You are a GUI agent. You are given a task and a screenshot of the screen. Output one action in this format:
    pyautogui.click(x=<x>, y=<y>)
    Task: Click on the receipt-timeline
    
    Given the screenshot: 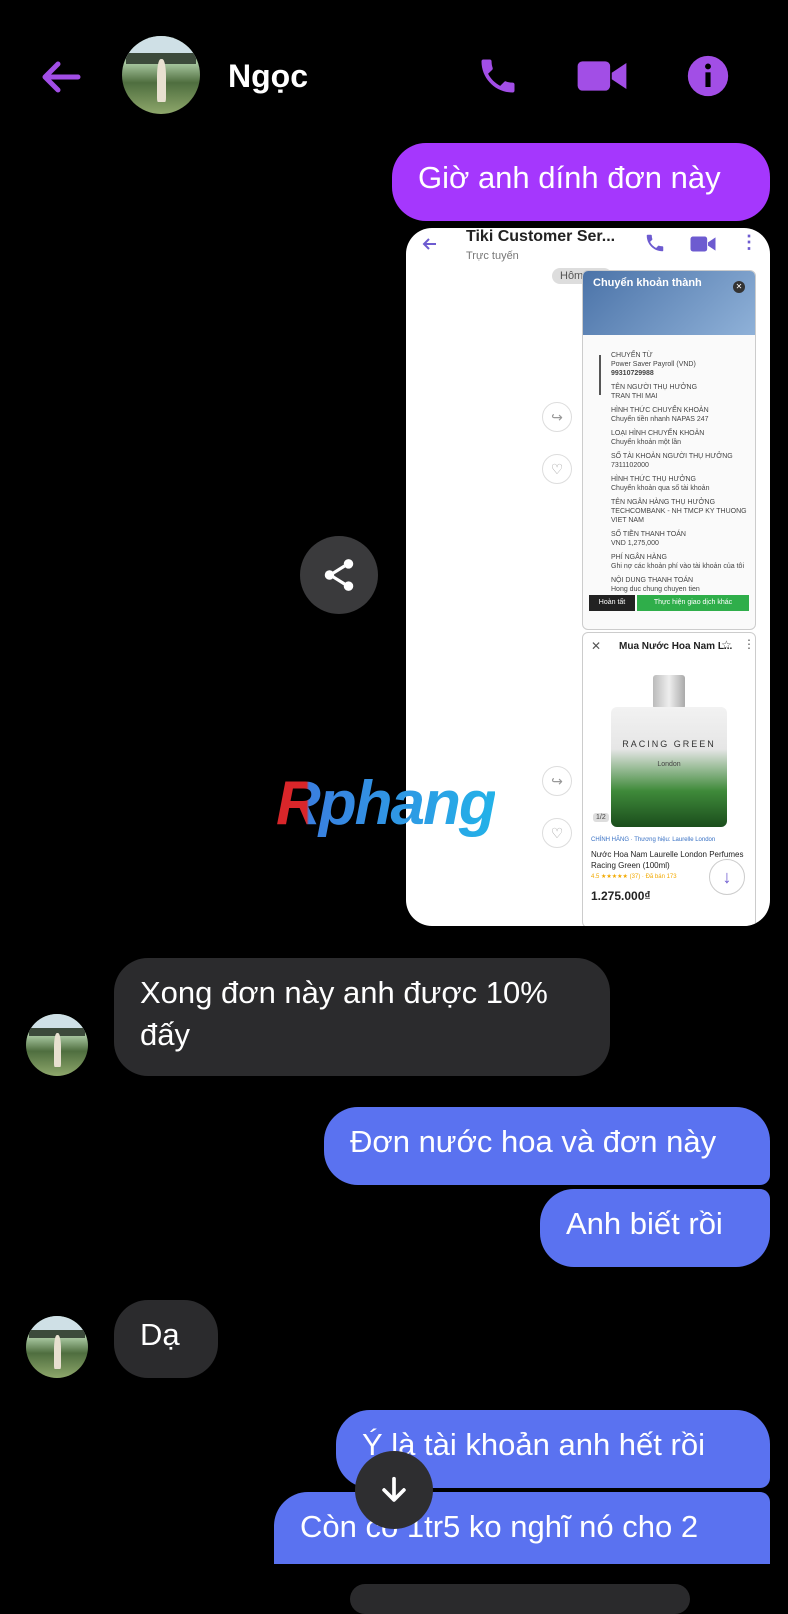 What is the action you would take?
    pyautogui.click(x=600, y=375)
    